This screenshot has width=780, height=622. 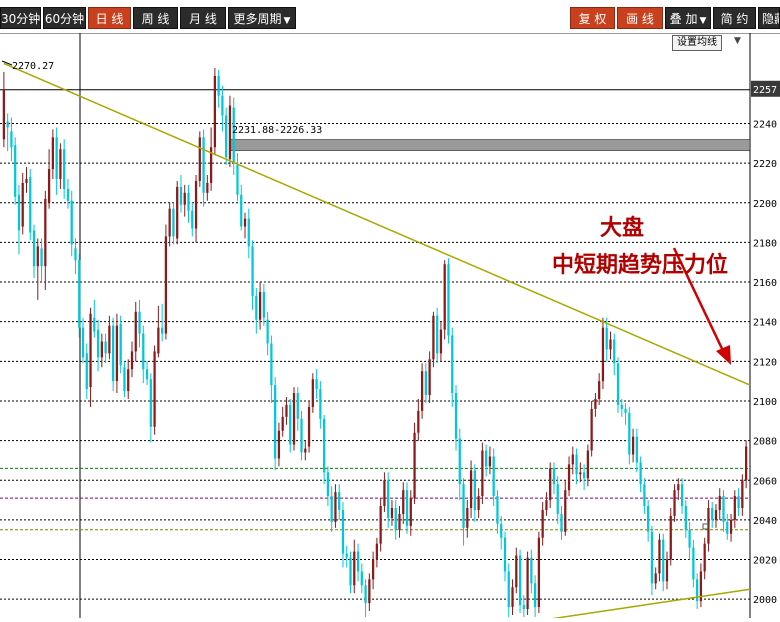 What do you see at coordinates (765, 362) in the screenshot?
I see `y-tick-label: 2120` at bounding box center [765, 362].